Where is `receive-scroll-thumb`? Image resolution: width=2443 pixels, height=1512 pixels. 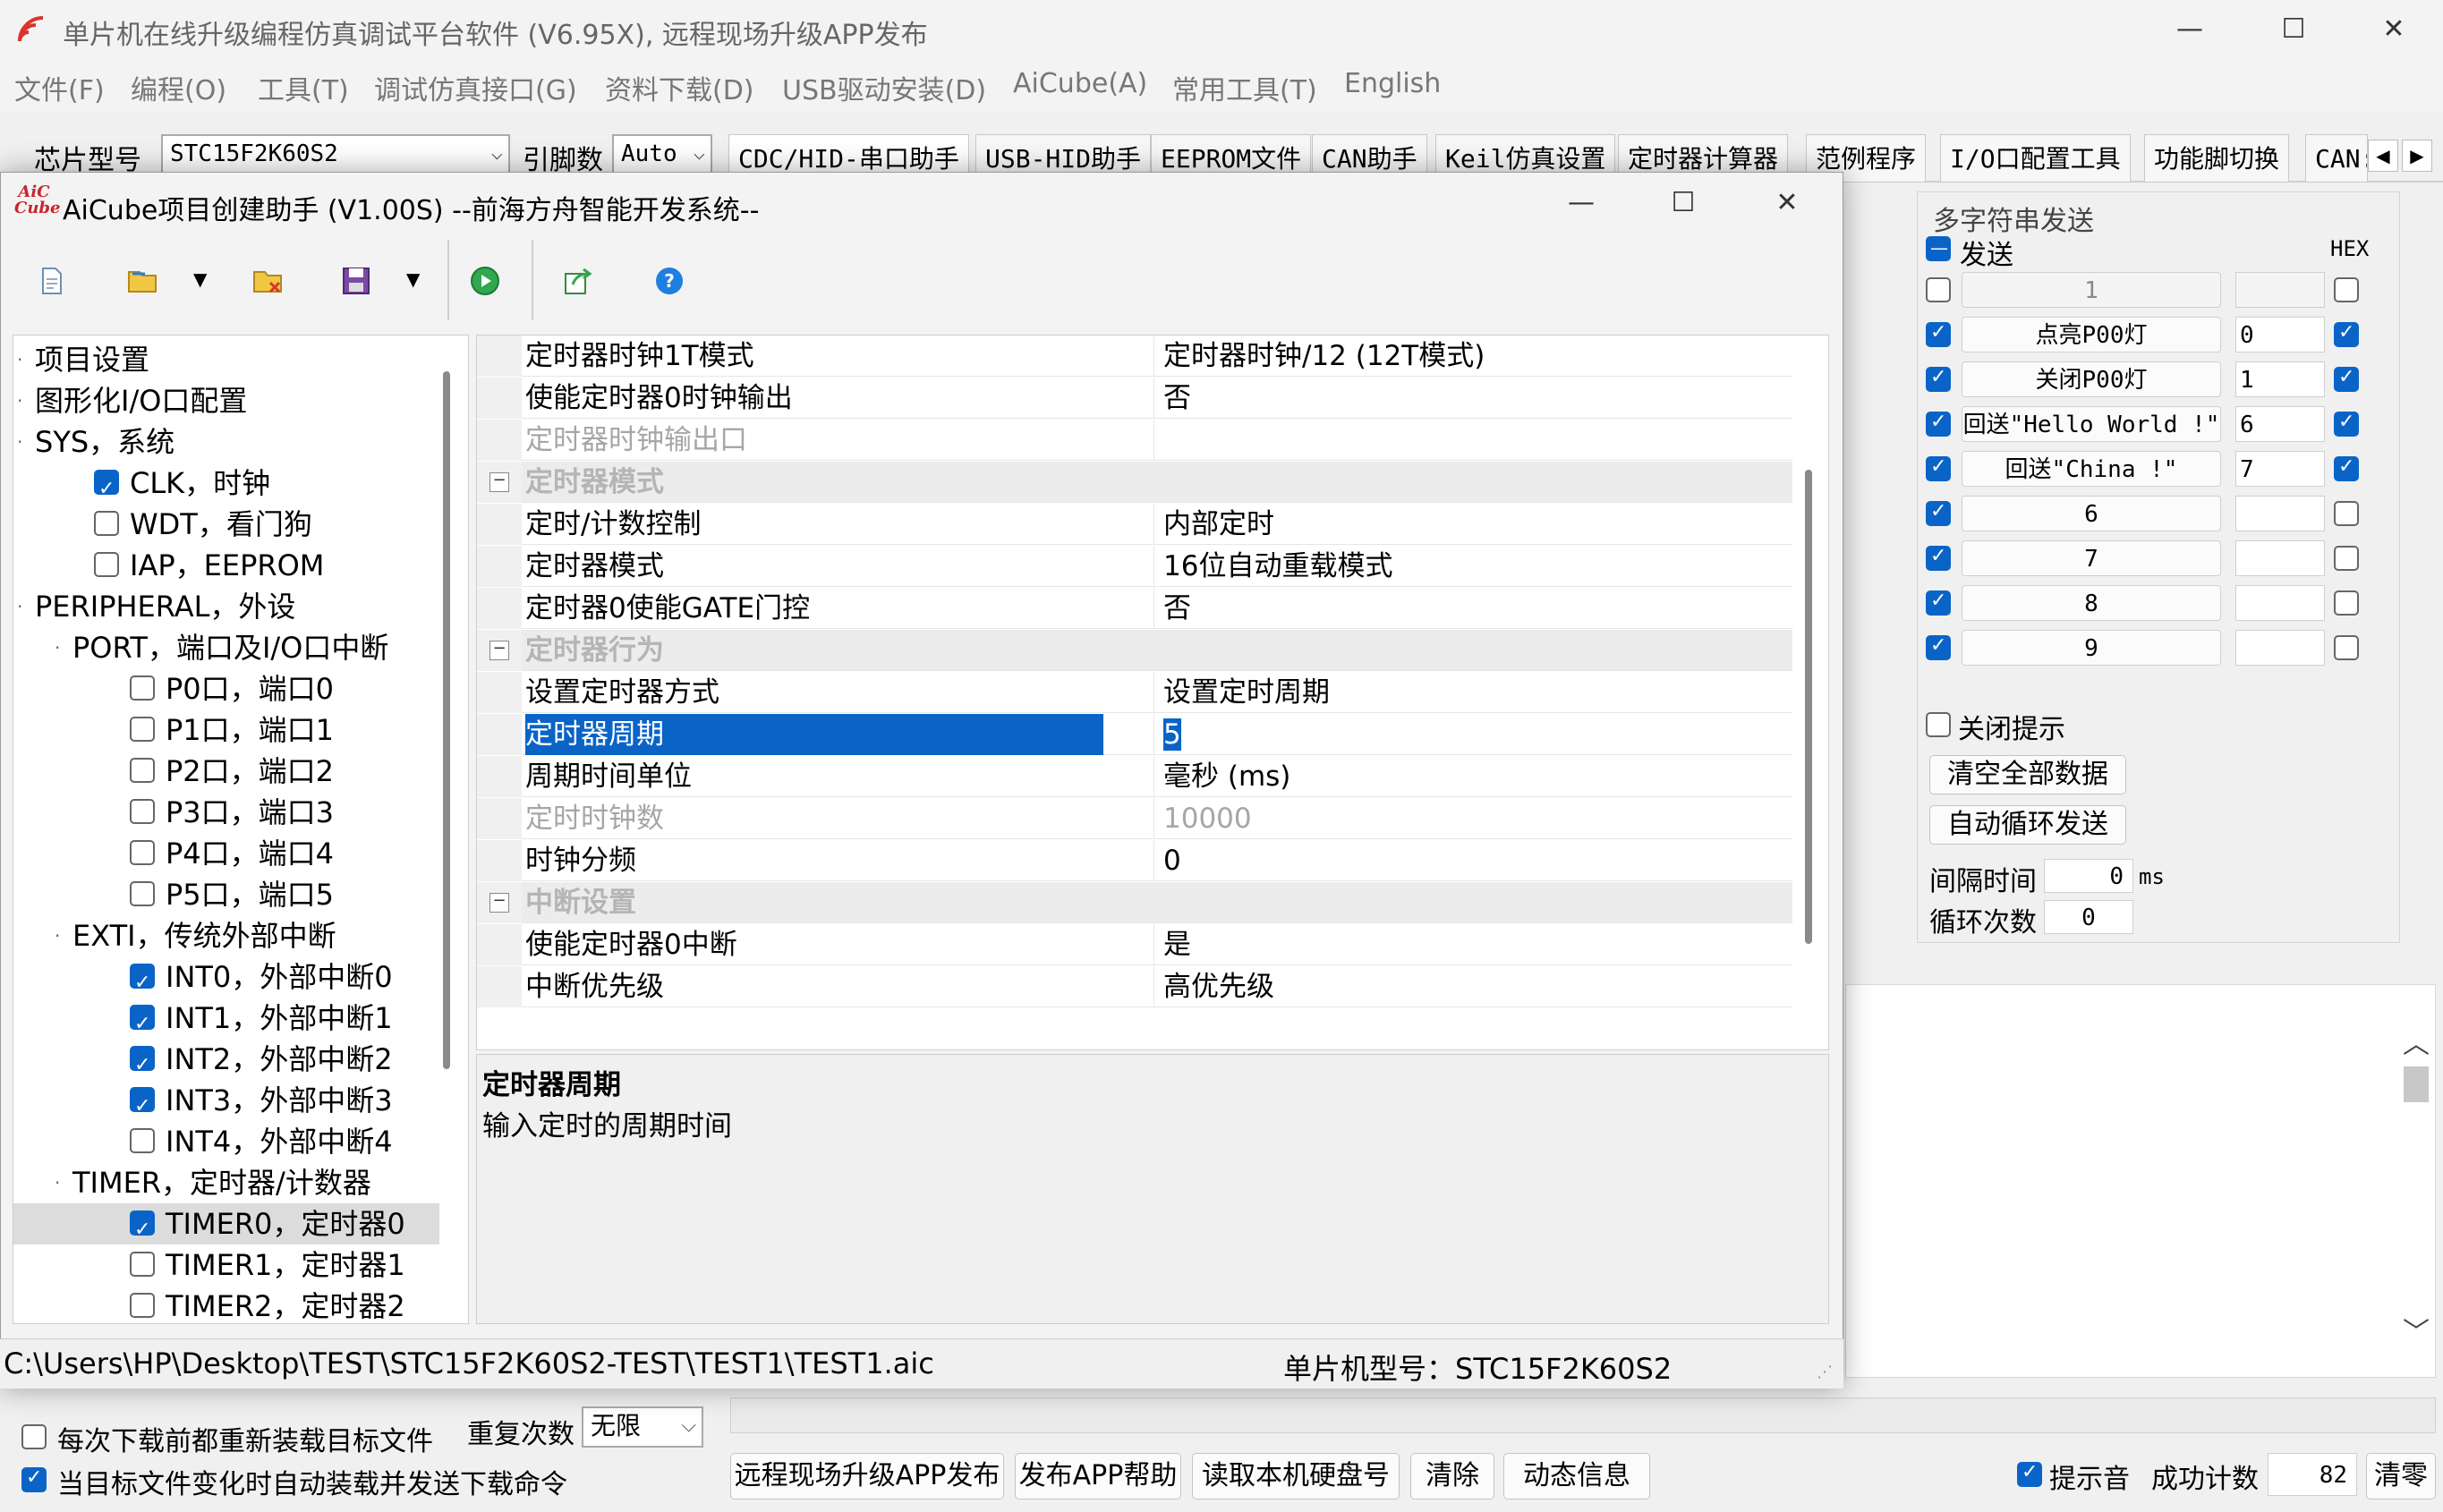
receive-scroll-thumb is located at coordinates (2416, 1084).